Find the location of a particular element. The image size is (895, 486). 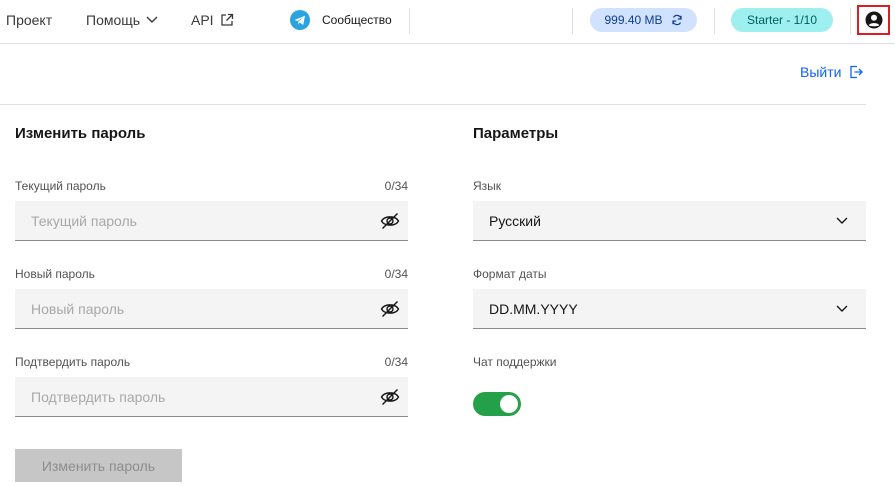

new-password-field is located at coordinates (211, 309).